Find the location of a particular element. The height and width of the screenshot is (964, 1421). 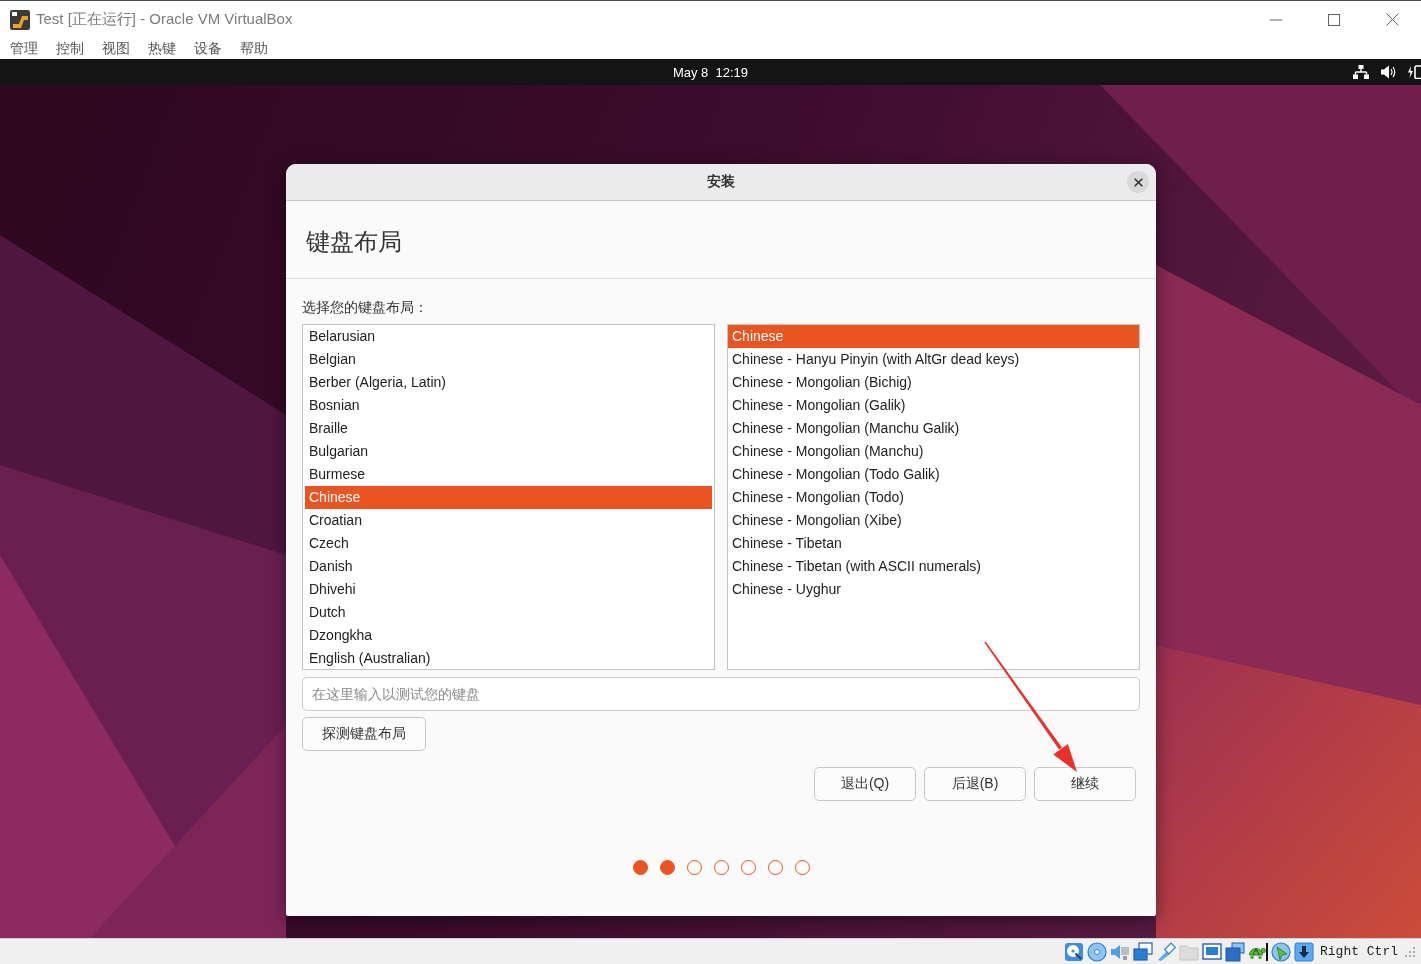

variant-item: Chinese - Mongolian (Bichig) is located at coordinates (933, 382).